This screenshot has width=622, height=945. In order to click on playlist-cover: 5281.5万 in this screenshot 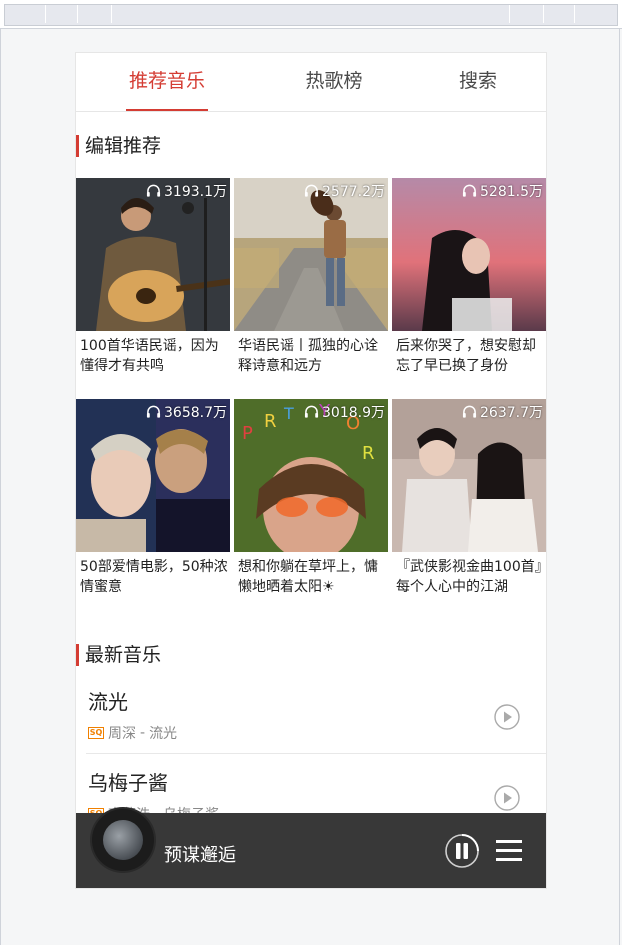, I will do `click(469, 254)`.